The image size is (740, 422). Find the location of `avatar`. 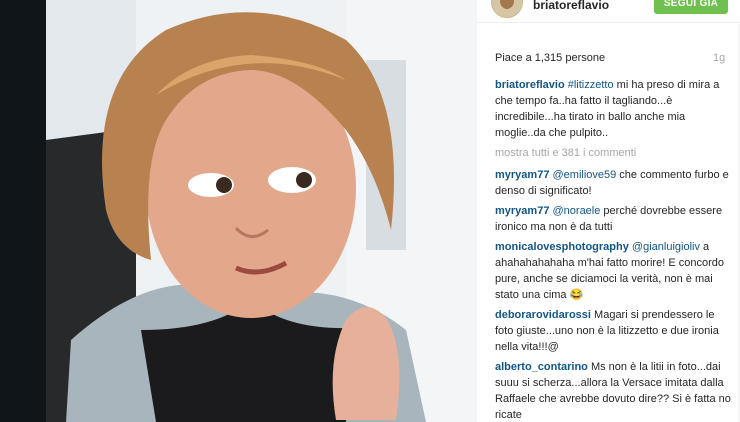

avatar is located at coordinates (507, 9).